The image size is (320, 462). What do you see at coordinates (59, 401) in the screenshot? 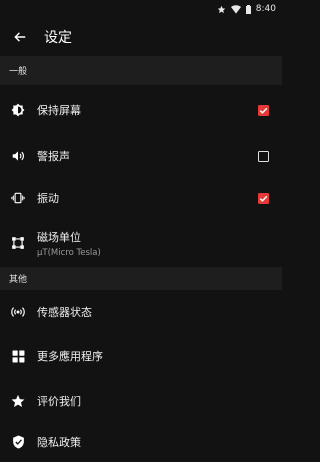
I see `menu-label: 评价我们` at bounding box center [59, 401].